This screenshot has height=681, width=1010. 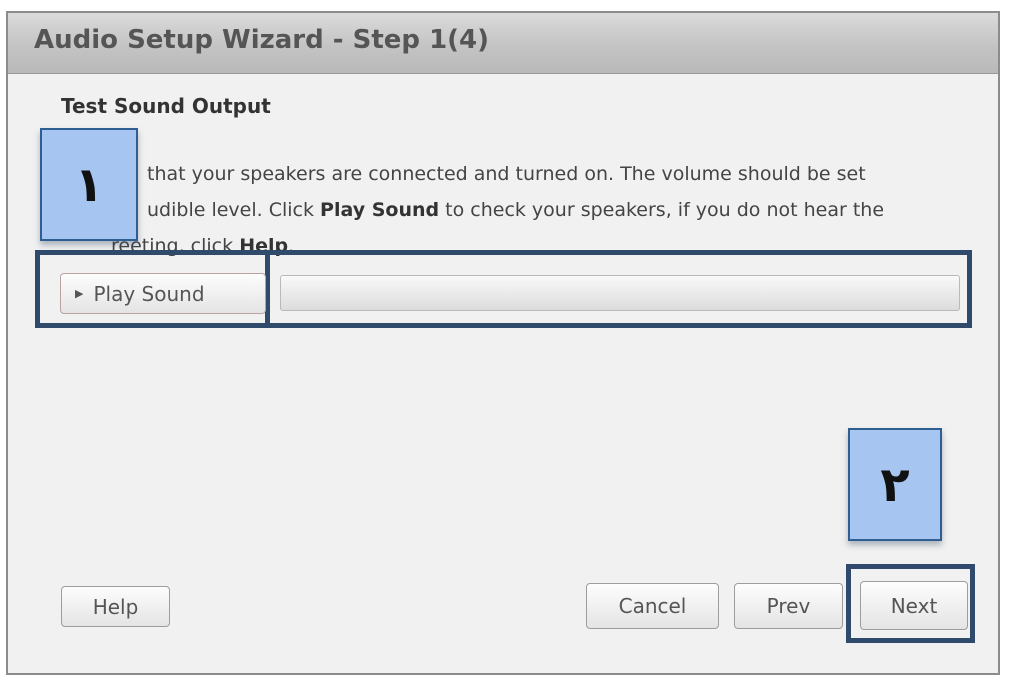 I want to click on play-sound-highlight: ▶ Play Sound, so click(x=503, y=289).